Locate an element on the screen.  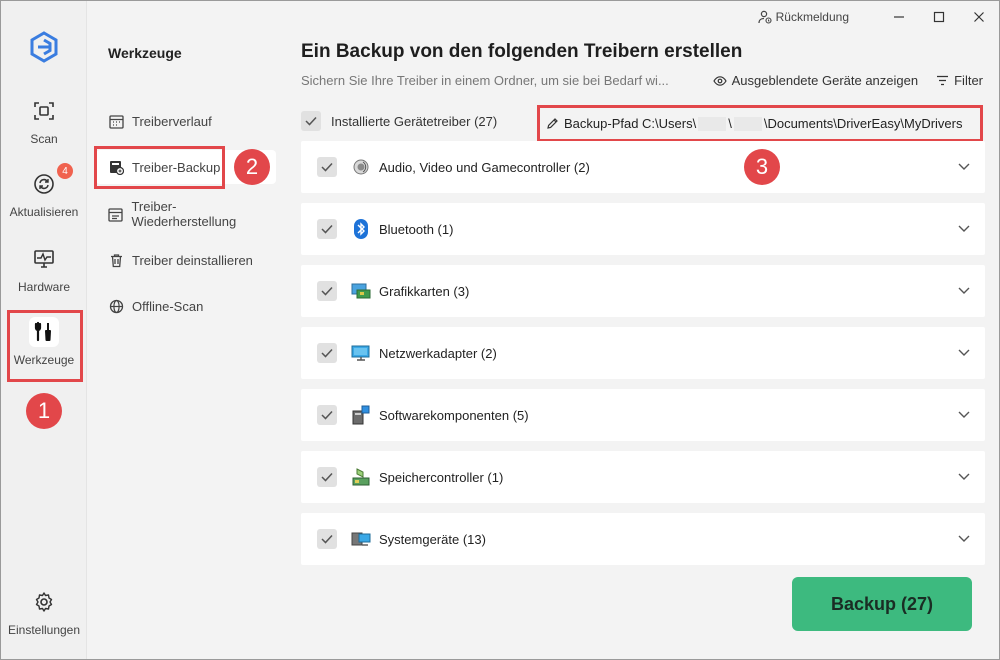
eye-icon is located at coordinates (719, 80).